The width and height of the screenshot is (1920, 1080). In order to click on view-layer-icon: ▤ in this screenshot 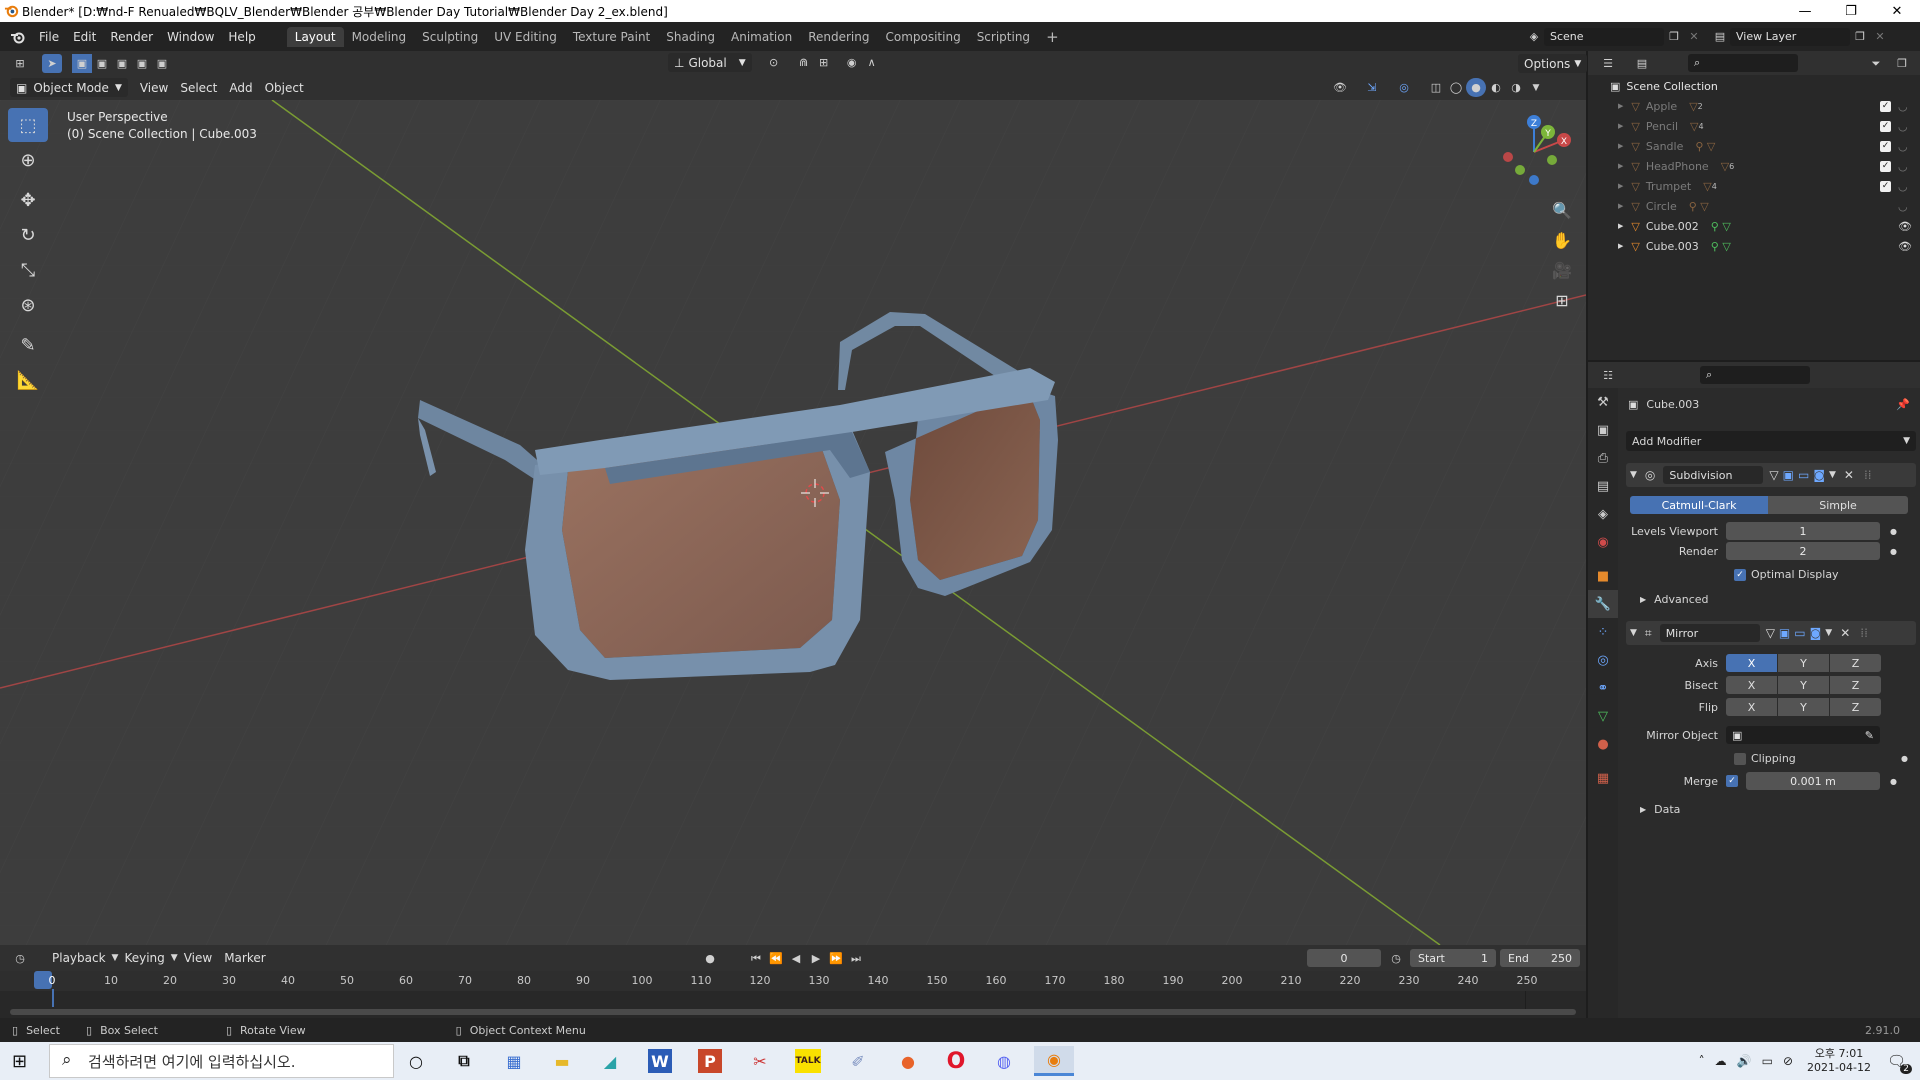, I will do `click(1720, 36)`.